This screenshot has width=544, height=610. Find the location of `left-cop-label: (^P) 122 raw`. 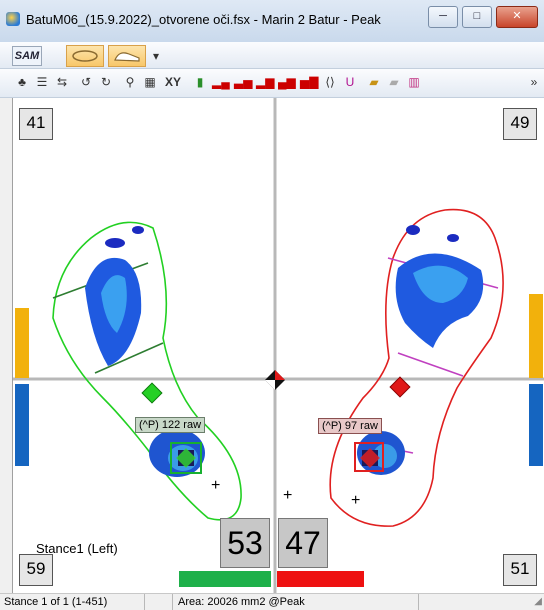

left-cop-label: (^P) 122 raw is located at coordinates (170, 425).